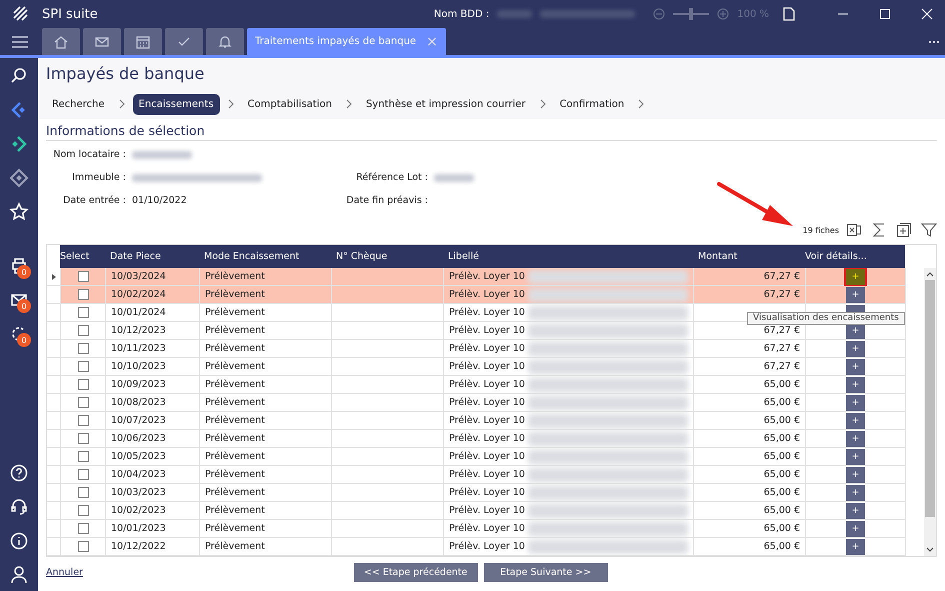 The image size is (945, 591). What do you see at coordinates (153, 456) in the screenshot?
I see `table-cell: 10/05/2023` at bounding box center [153, 456].